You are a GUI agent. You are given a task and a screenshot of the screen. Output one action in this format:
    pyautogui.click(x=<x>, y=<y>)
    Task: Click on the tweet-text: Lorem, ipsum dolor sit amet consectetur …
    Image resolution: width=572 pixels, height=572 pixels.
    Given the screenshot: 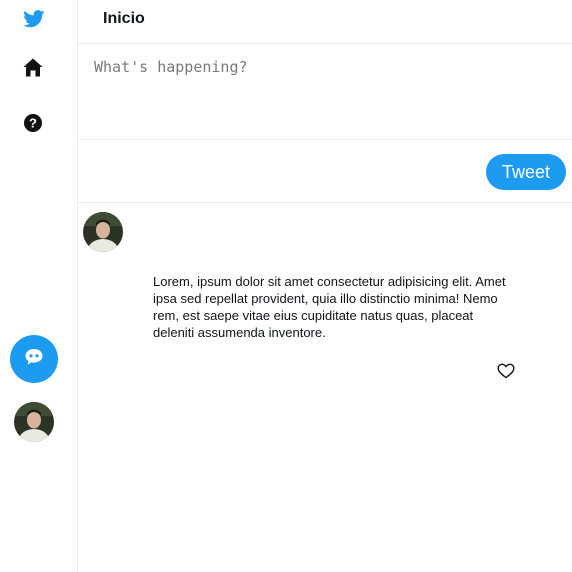 What is the action you would take?
    pyautogui.click(x=329, y=307)
    